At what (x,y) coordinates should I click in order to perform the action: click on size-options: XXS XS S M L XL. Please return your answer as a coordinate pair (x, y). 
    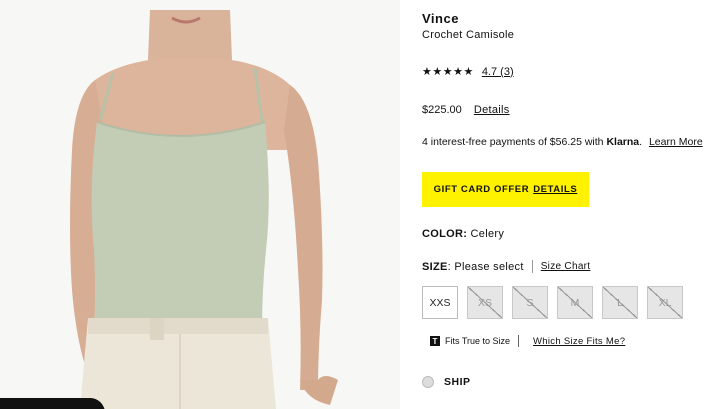
    Looking at the image, I should click on (552, 302).